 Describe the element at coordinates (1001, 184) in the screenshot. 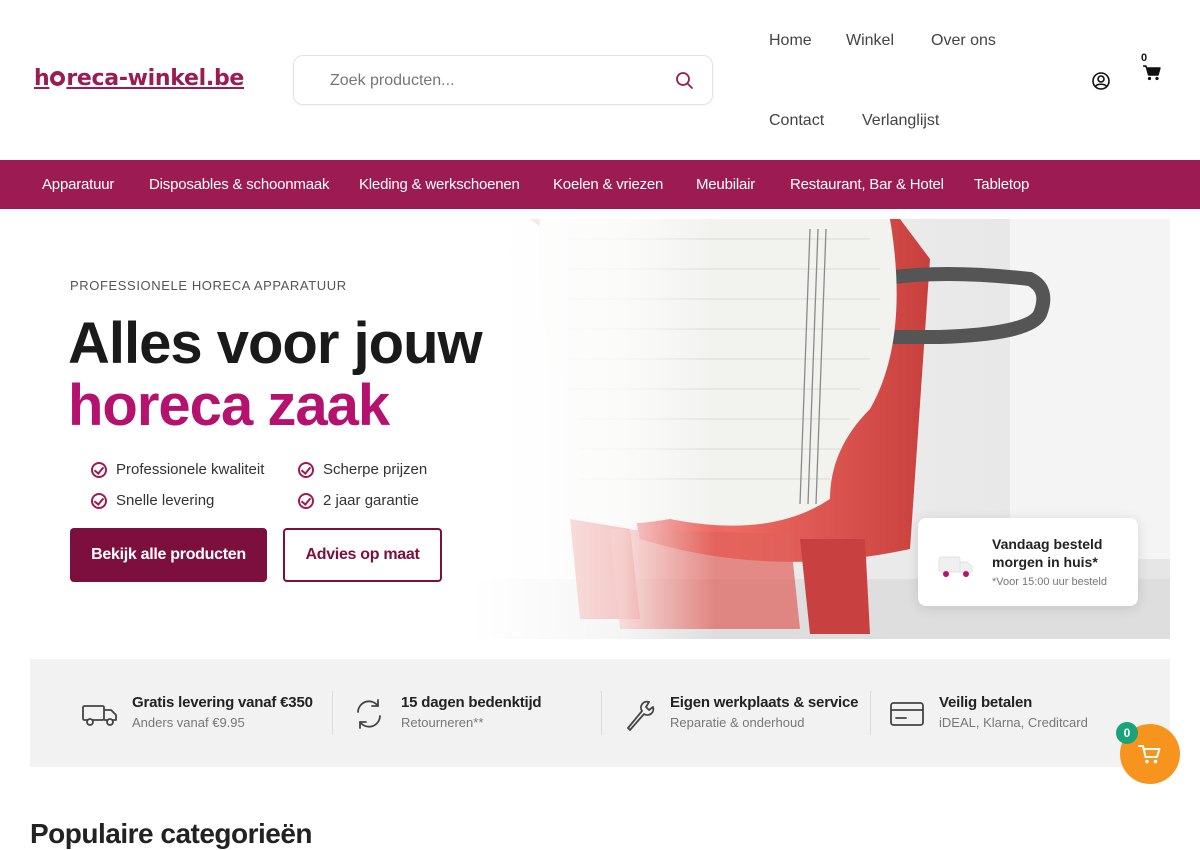

I see `category-tabletop: Tabletop` at that location.